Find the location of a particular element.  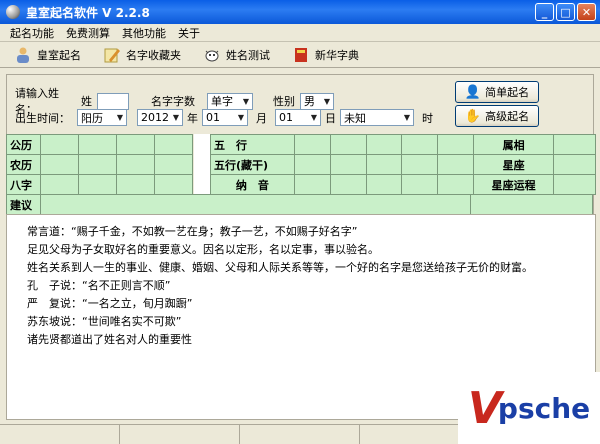

day-select: 01 ▼ is located at coordinates (298, 117).